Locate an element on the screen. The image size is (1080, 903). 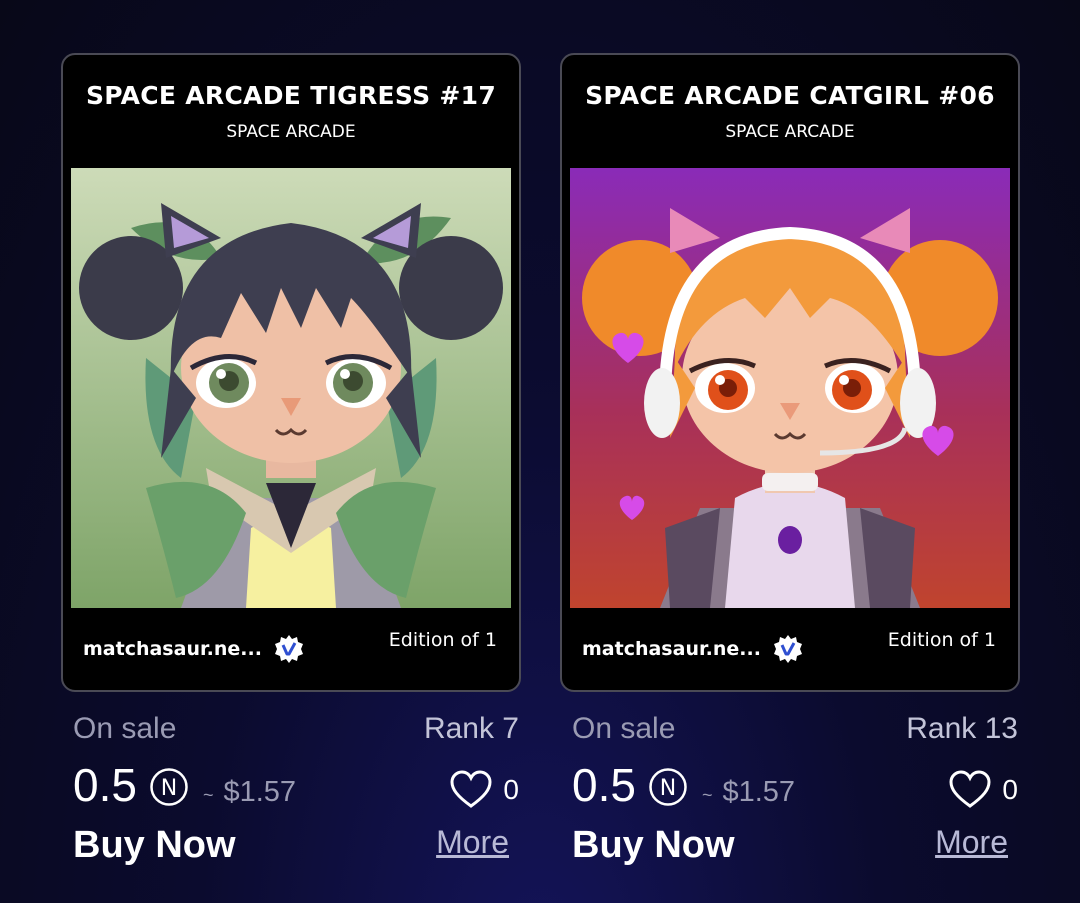
nft-title: SPACE ARCADE TIGRESS #17 is located at coordinates (291, 95).